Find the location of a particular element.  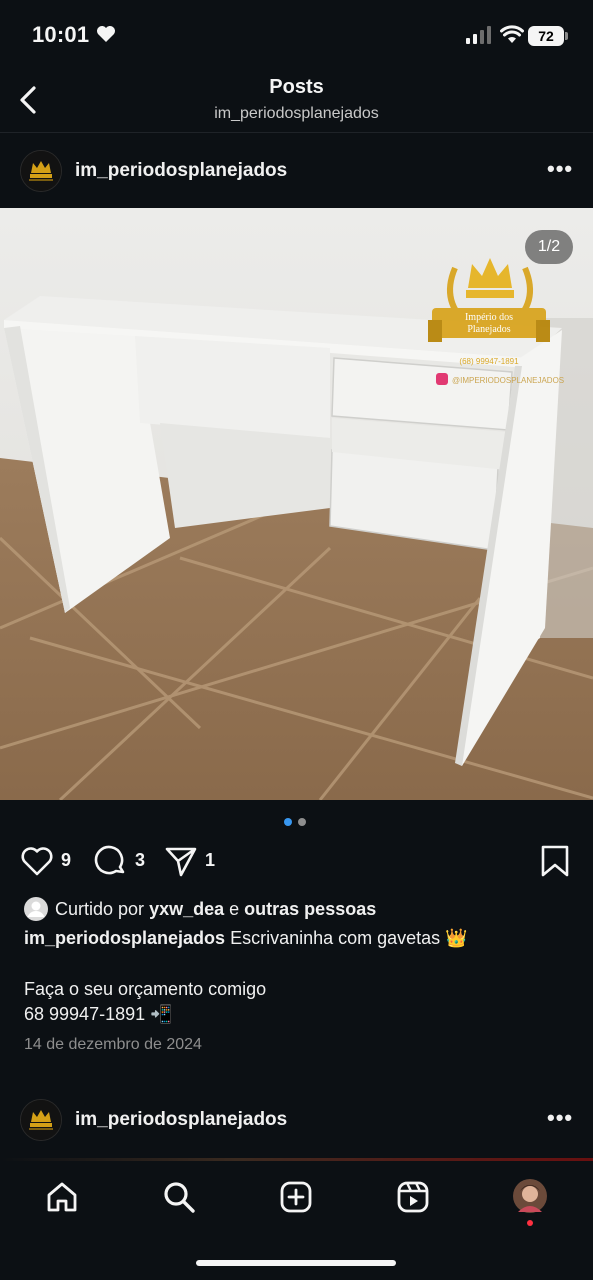

likes-count: 9 is located at coordinates (66, 860).